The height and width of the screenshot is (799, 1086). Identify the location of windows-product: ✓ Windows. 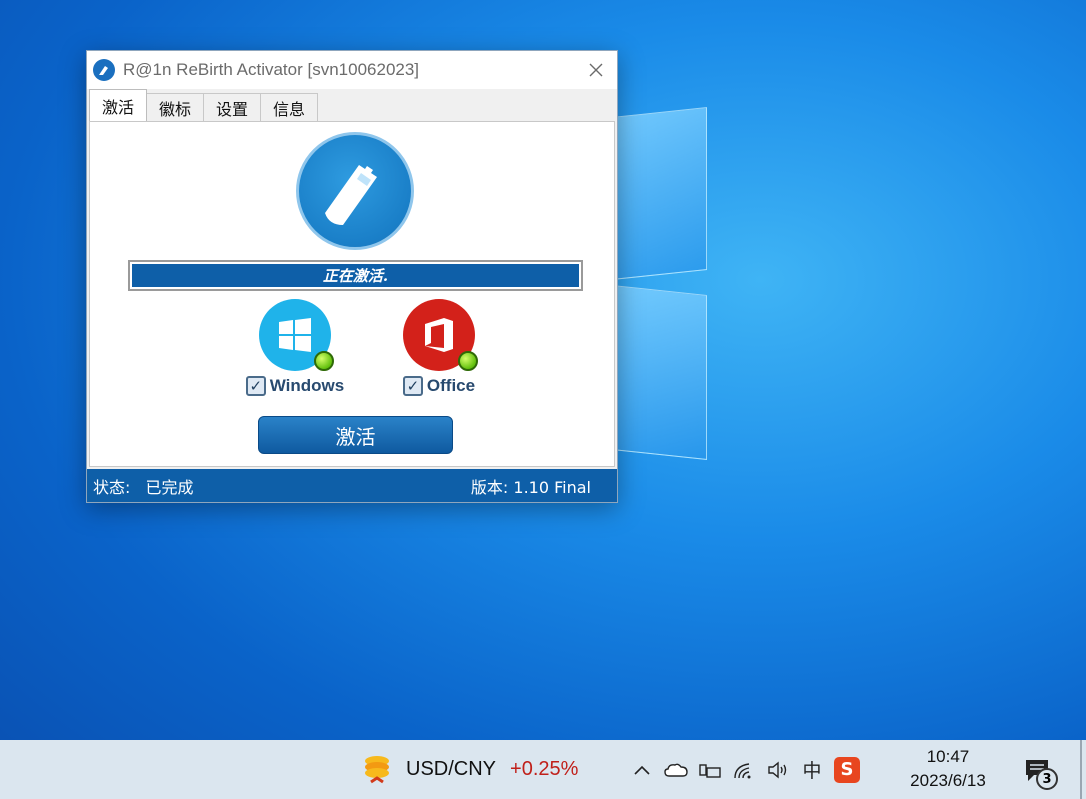
(295, 354).